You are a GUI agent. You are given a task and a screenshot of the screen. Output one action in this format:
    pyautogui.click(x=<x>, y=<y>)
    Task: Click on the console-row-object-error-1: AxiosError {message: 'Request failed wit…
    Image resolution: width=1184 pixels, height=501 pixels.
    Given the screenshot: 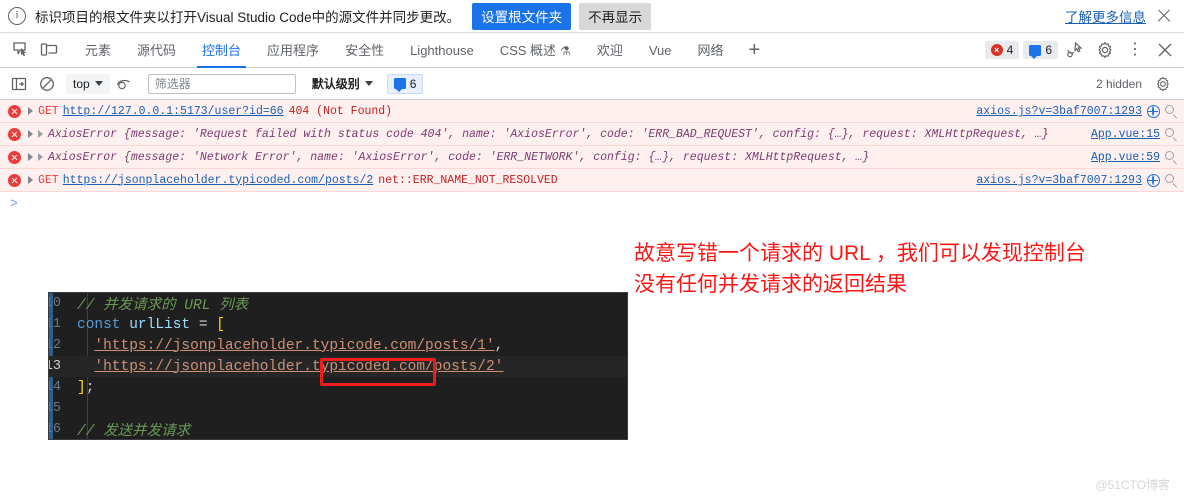 What is the action you would take?
    pyautogui.click(x=592, y=134)
    